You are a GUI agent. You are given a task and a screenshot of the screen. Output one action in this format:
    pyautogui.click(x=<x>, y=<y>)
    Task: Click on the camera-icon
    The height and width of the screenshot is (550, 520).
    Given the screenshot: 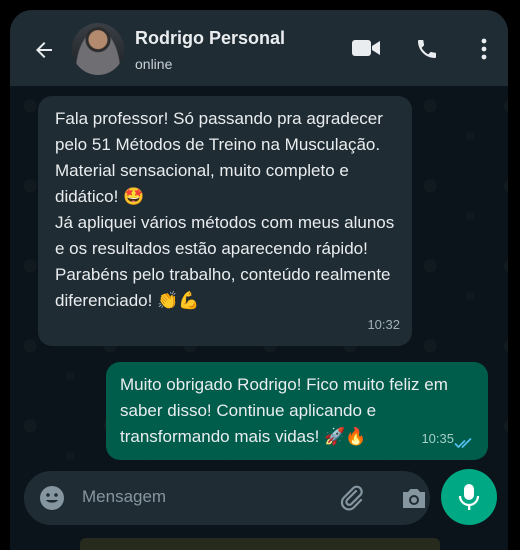 What is the action you would take?
    pyautogui.click(x=414, y=498)
    